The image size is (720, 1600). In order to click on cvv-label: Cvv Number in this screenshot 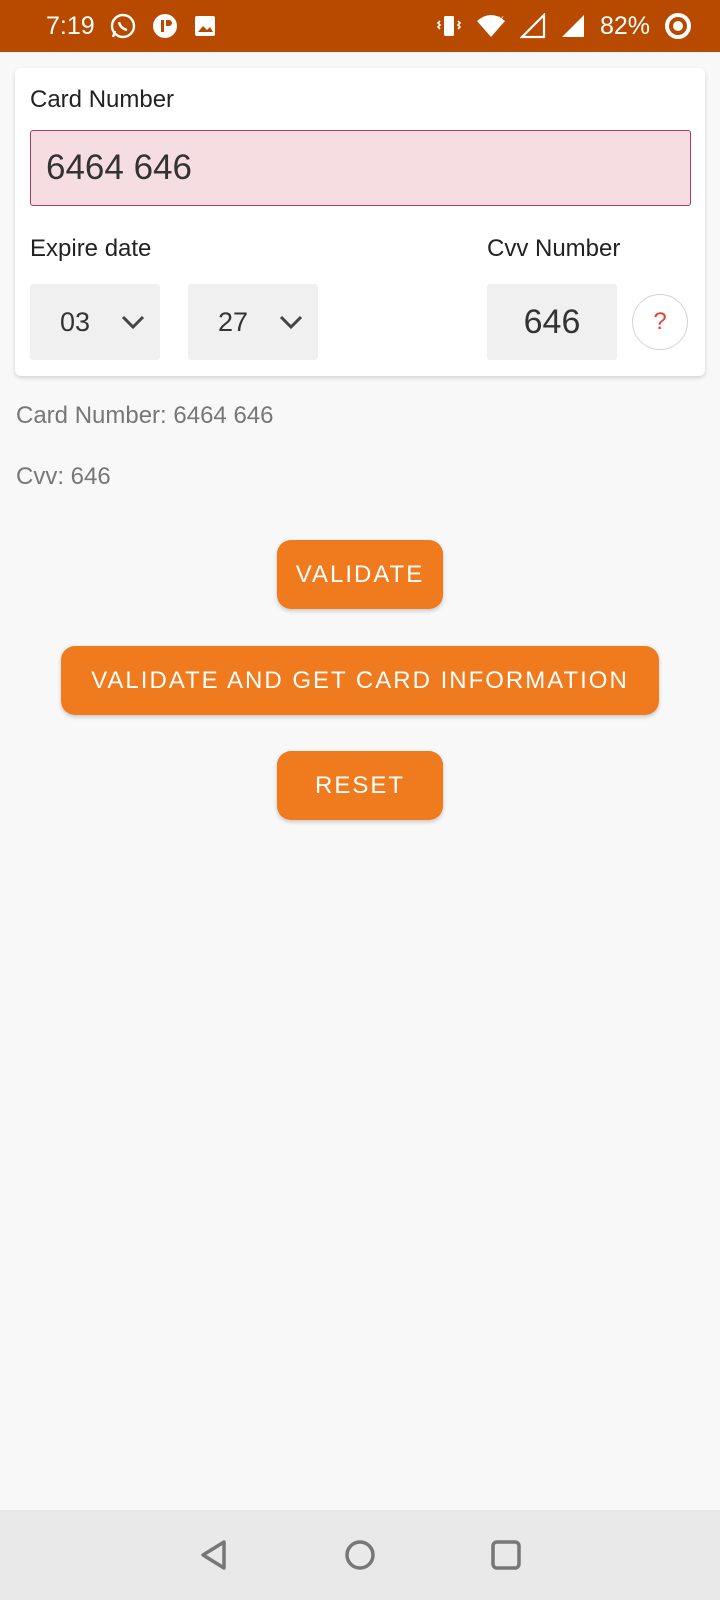, I will do `click(554, 248)`.